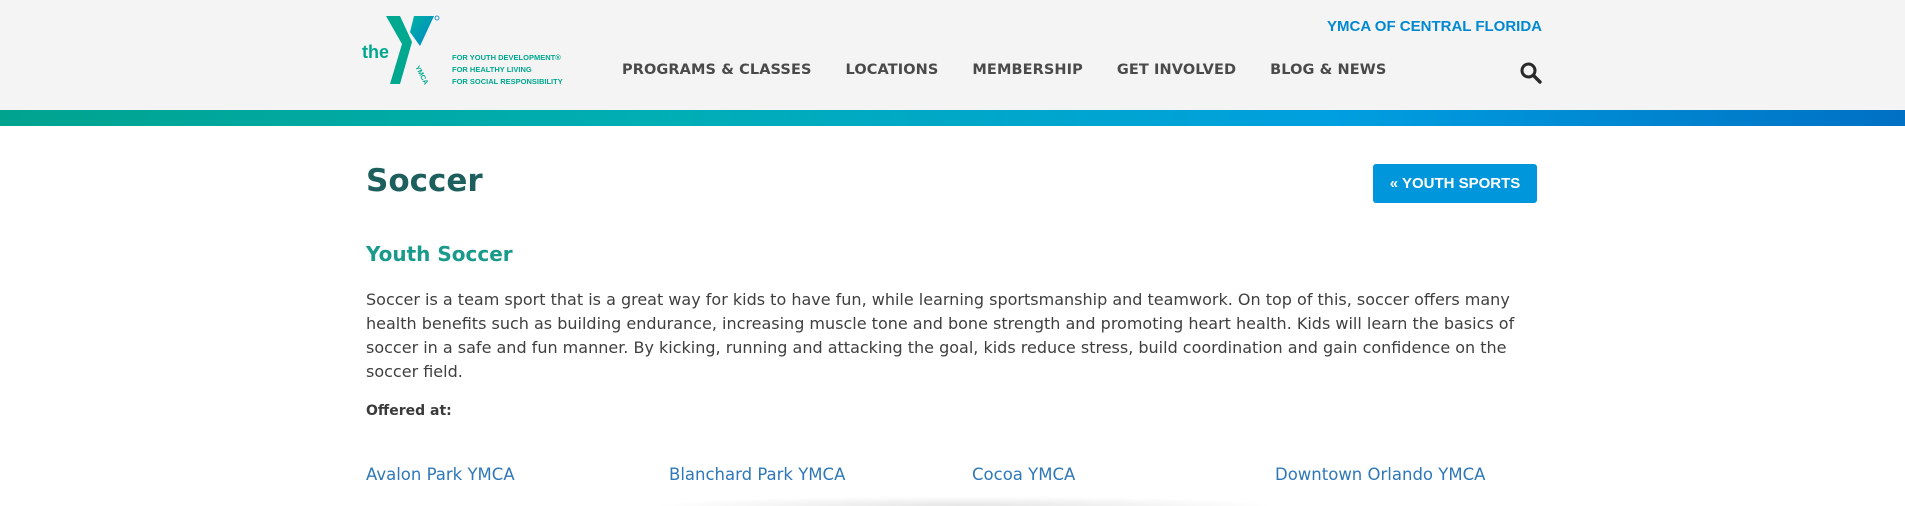 Image resolution: width=1905 pixels, height=506 pixels. Describe the element at coordinates (1328, 70) in the screenshot. I see `nav-item-blog-news: BLOG & NEWS` at that location.